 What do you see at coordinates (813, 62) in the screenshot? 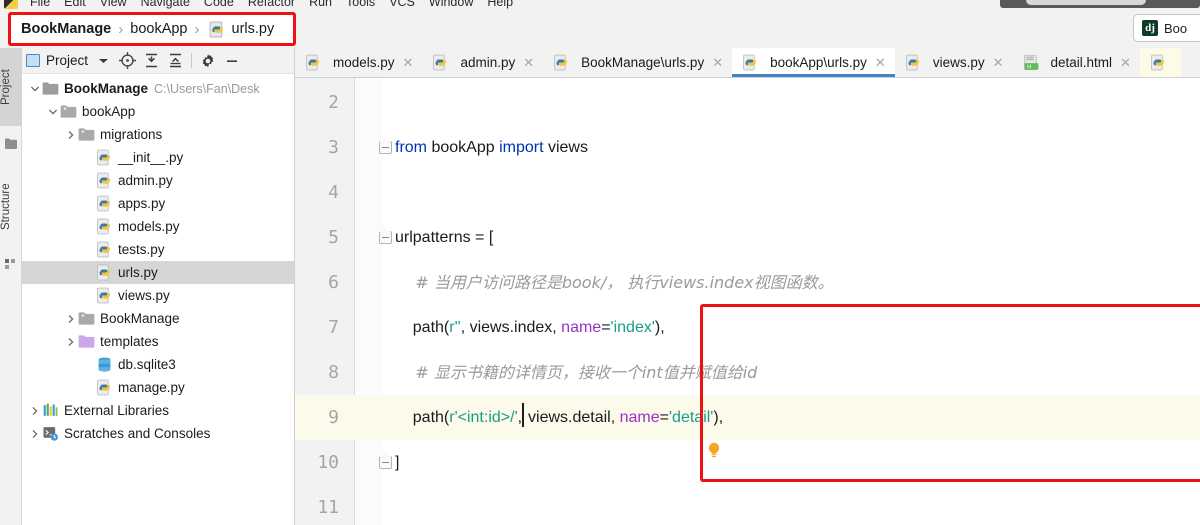
I see `editor-tab: bookApp\urls.py ✕` at bounding box center [813, 62].